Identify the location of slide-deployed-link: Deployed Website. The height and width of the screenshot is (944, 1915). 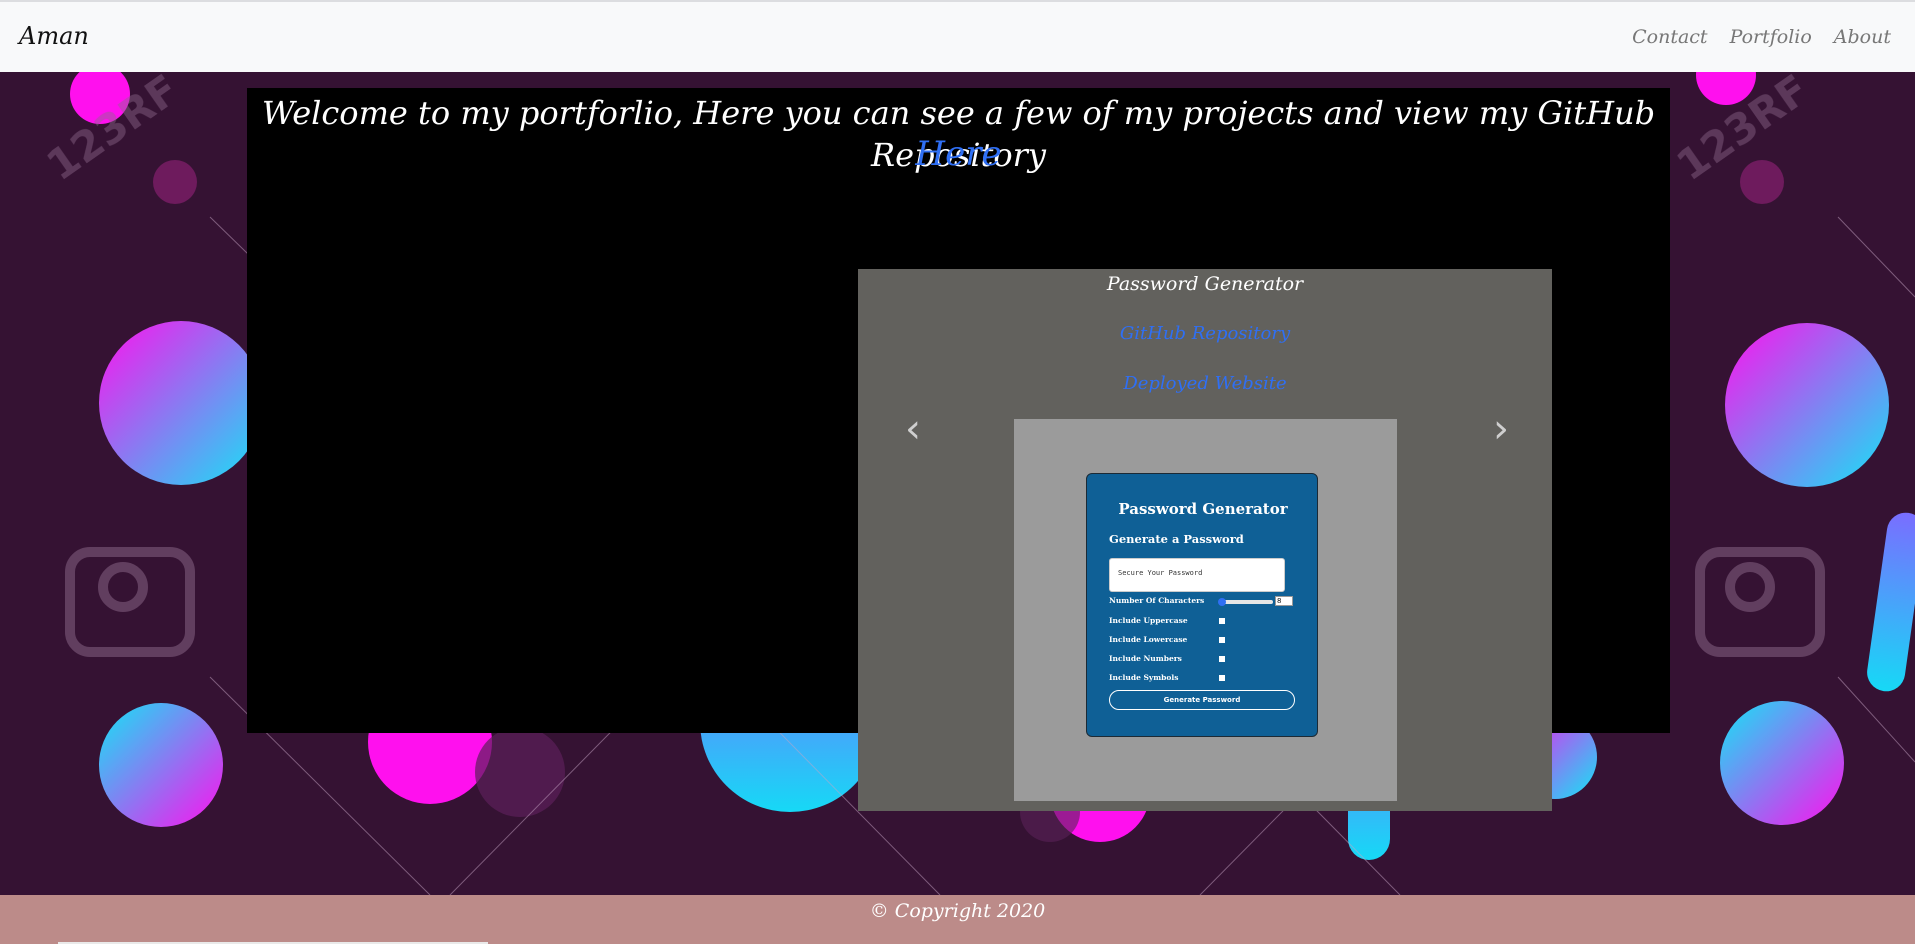
(1205, 383).